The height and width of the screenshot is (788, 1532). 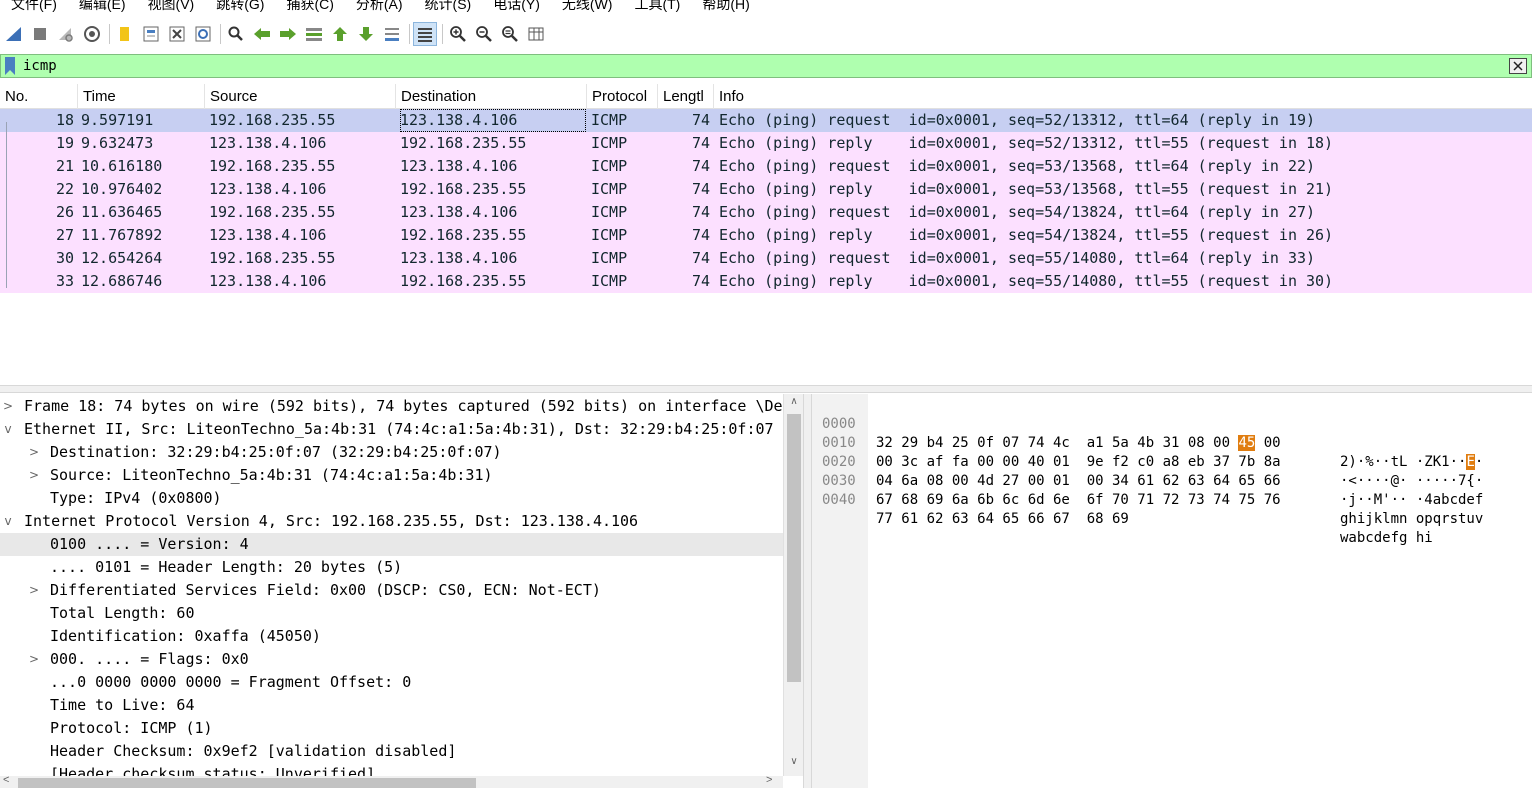 I want to click on reload-icon, so click(x=203, y=34).